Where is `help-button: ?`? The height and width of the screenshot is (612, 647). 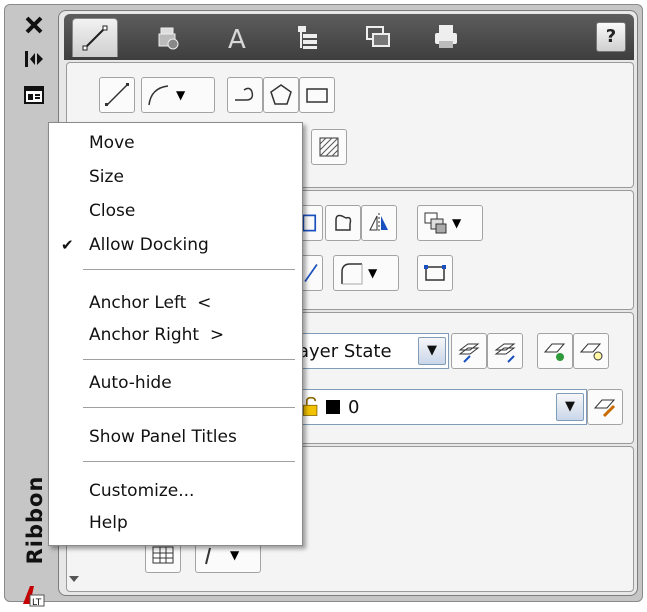
help-button: ? is located at coordinates (611, 37).